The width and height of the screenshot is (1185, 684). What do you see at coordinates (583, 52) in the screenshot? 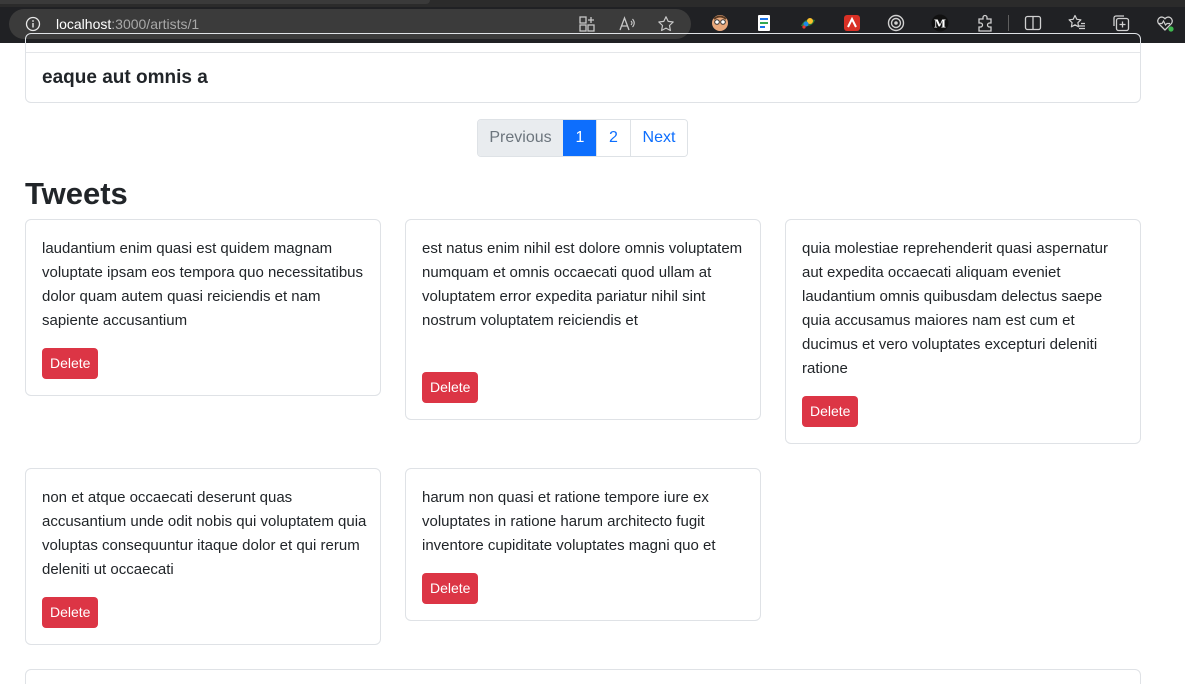
I see `card-divider` at bounding box center [583, 52].